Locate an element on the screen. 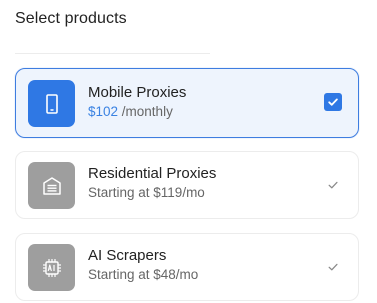  garage-icon is located at coordinates (51, 185).